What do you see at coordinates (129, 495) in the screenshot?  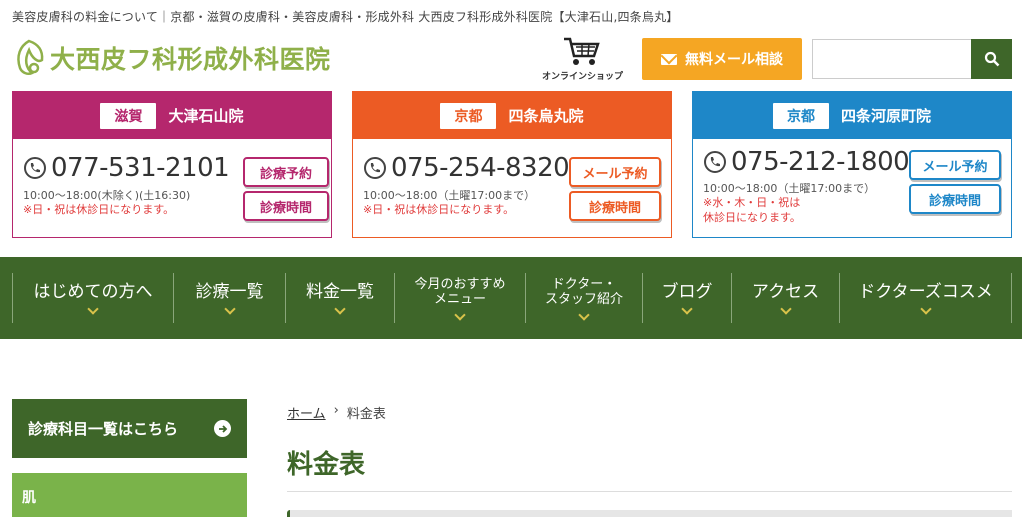 I see `sidebar-item-skin: 肌` at bounding box center [129, 495].